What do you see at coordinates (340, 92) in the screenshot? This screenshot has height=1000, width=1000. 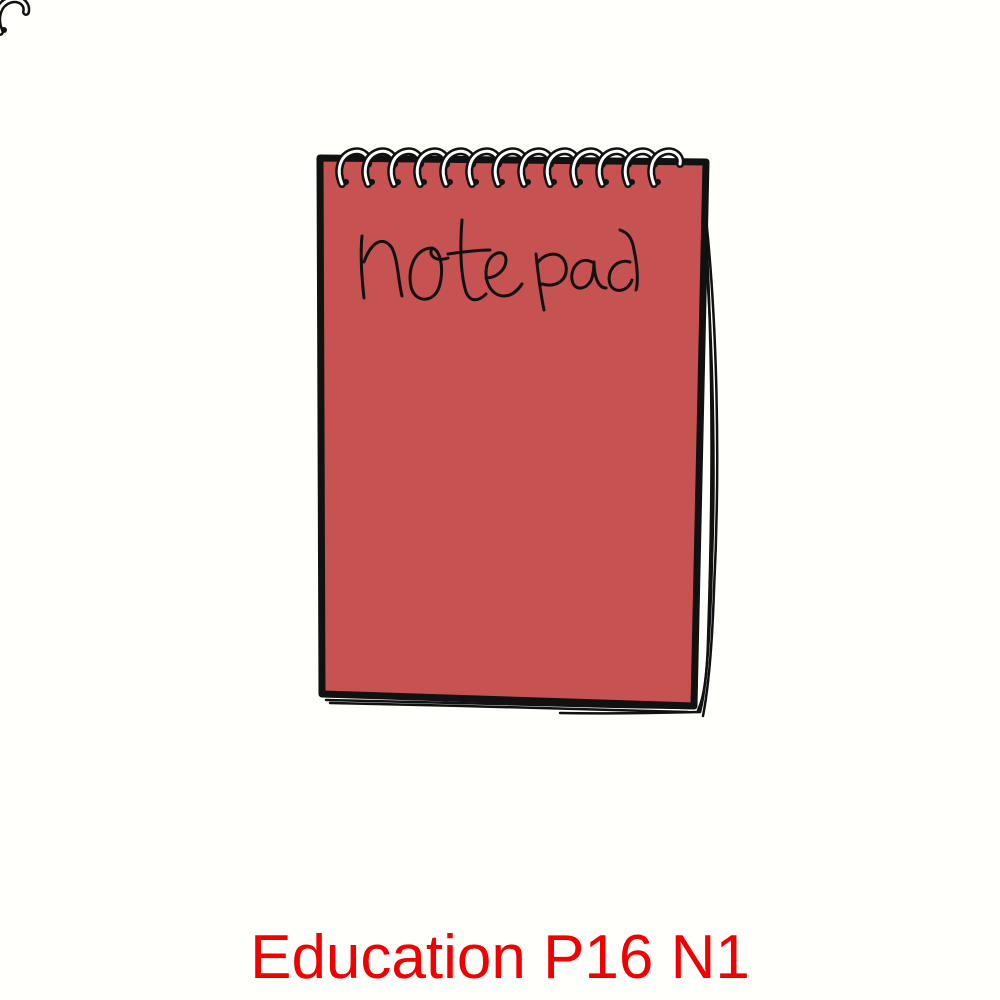 I see `spiral-binding` at bounding box center [340, 92].